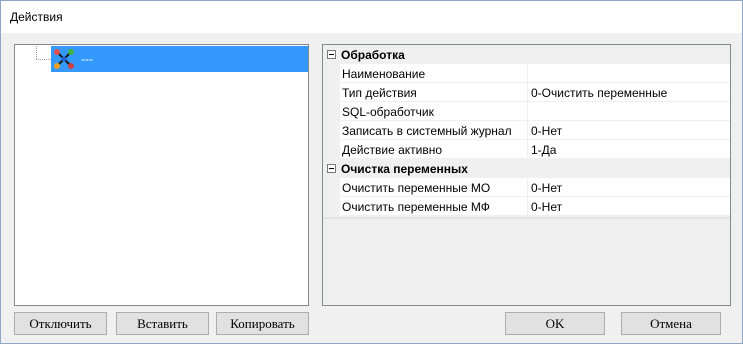 This screenshot has height=344, width=743. I want to click on property-row: Очистить переменные МФ 0-Нет, so click(526, 206).